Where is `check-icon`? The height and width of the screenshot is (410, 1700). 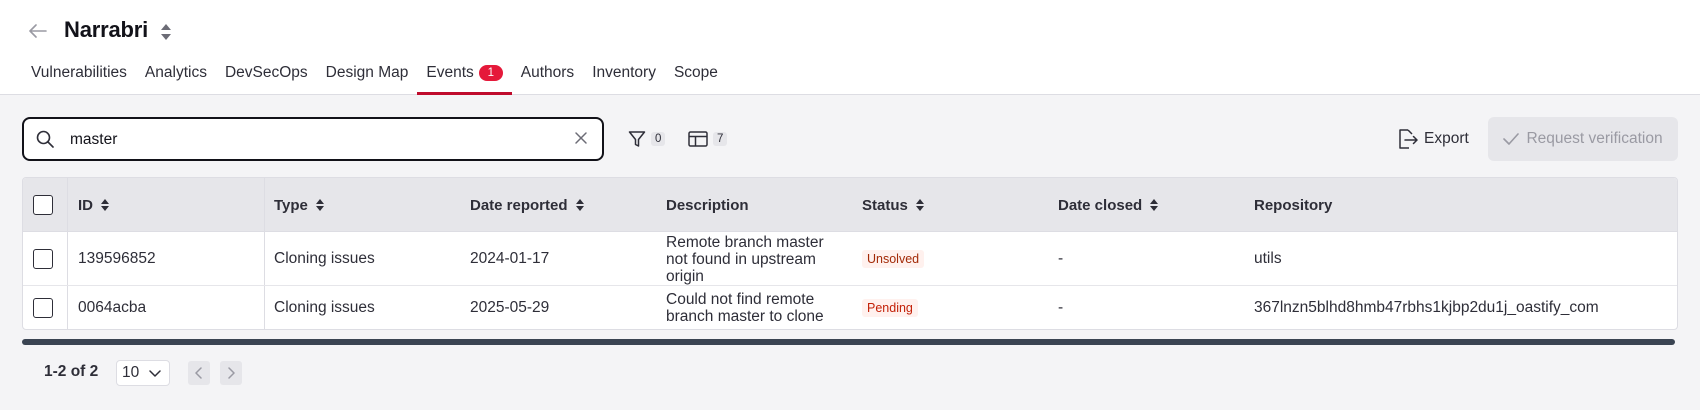 check-icon is located at coordinates (1511, 139).